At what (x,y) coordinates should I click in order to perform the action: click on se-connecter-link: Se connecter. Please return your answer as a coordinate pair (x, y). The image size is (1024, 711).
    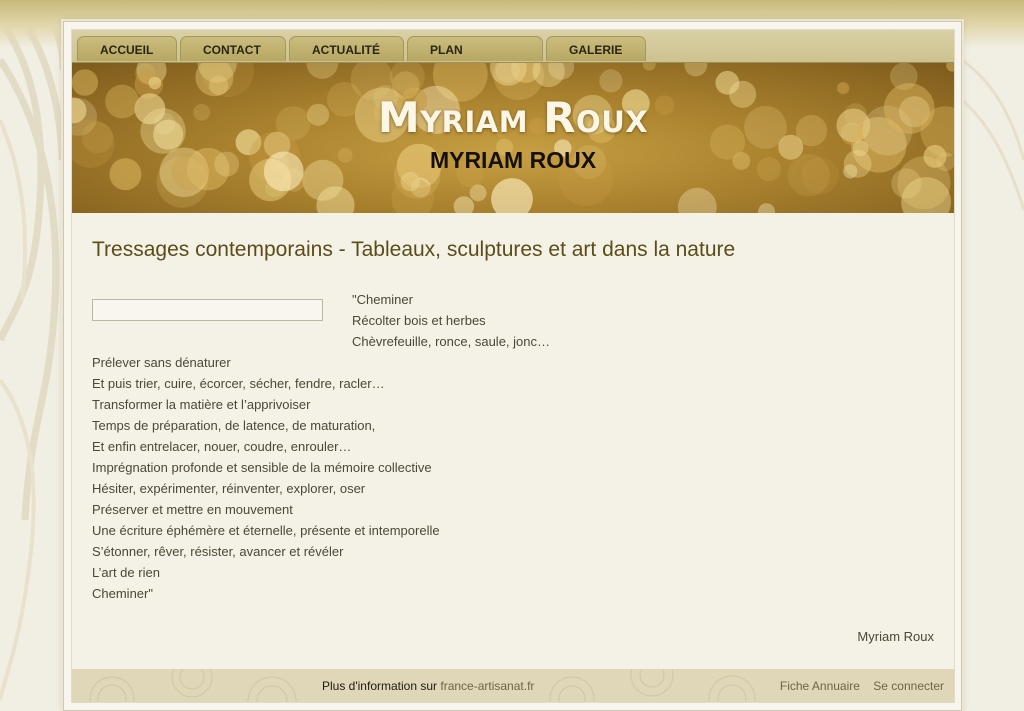
    Looking at the image, I should click on (908, 686).